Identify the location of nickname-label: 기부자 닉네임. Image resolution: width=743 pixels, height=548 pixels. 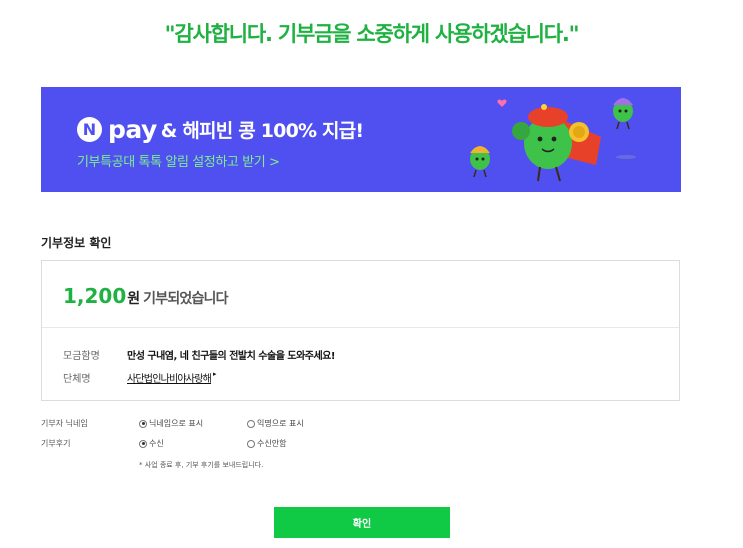
(64, 423).